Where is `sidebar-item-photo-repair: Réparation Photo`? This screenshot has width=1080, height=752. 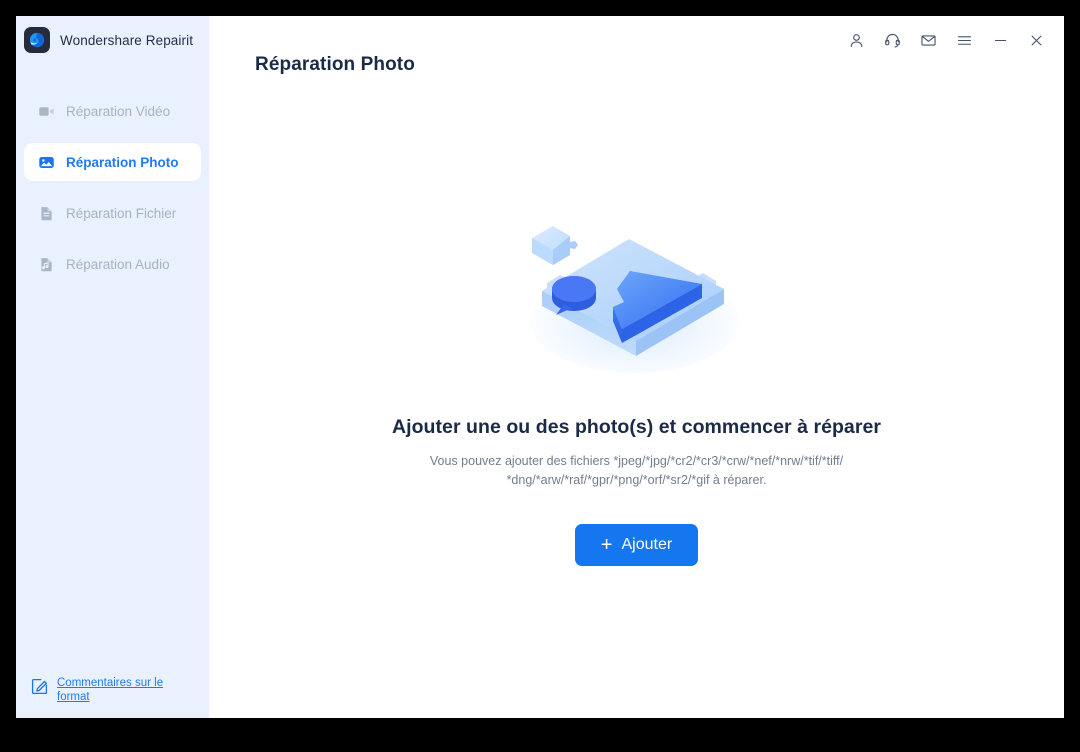
sidebar-item-photo-repair: Réparation Photo is located at coordinates (112, 162).